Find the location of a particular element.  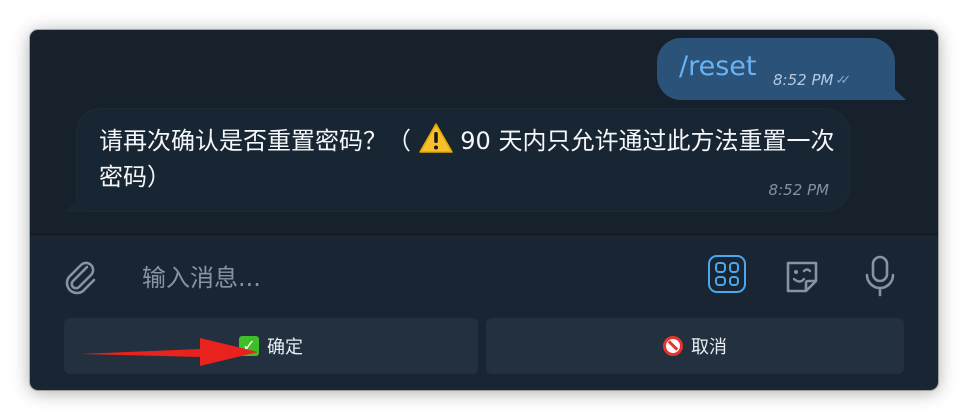

warning-icon is located at coordinates (435, 138).